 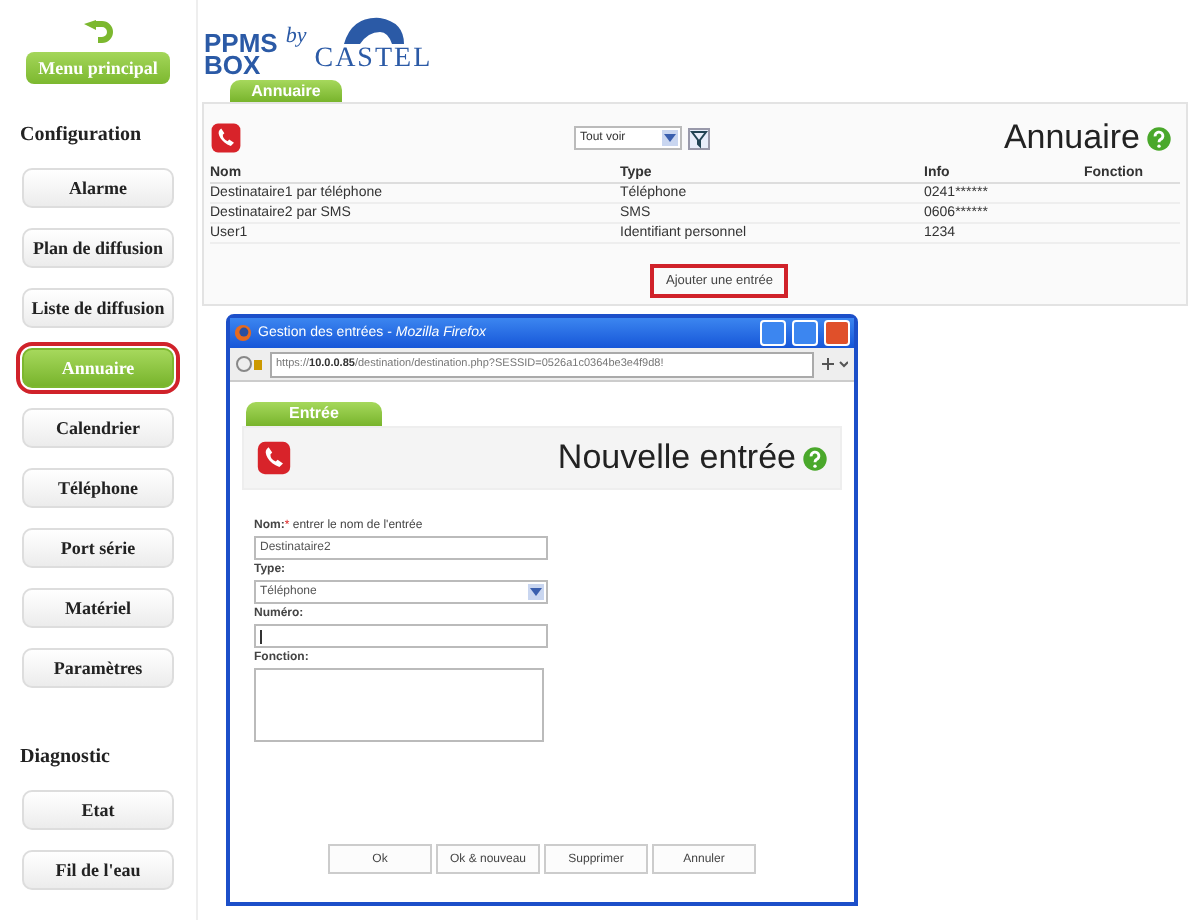 What do you see at coordinates (250, 364) in the screenshot?
I see `lock-warning-icon` at bounding box center [250, 364].